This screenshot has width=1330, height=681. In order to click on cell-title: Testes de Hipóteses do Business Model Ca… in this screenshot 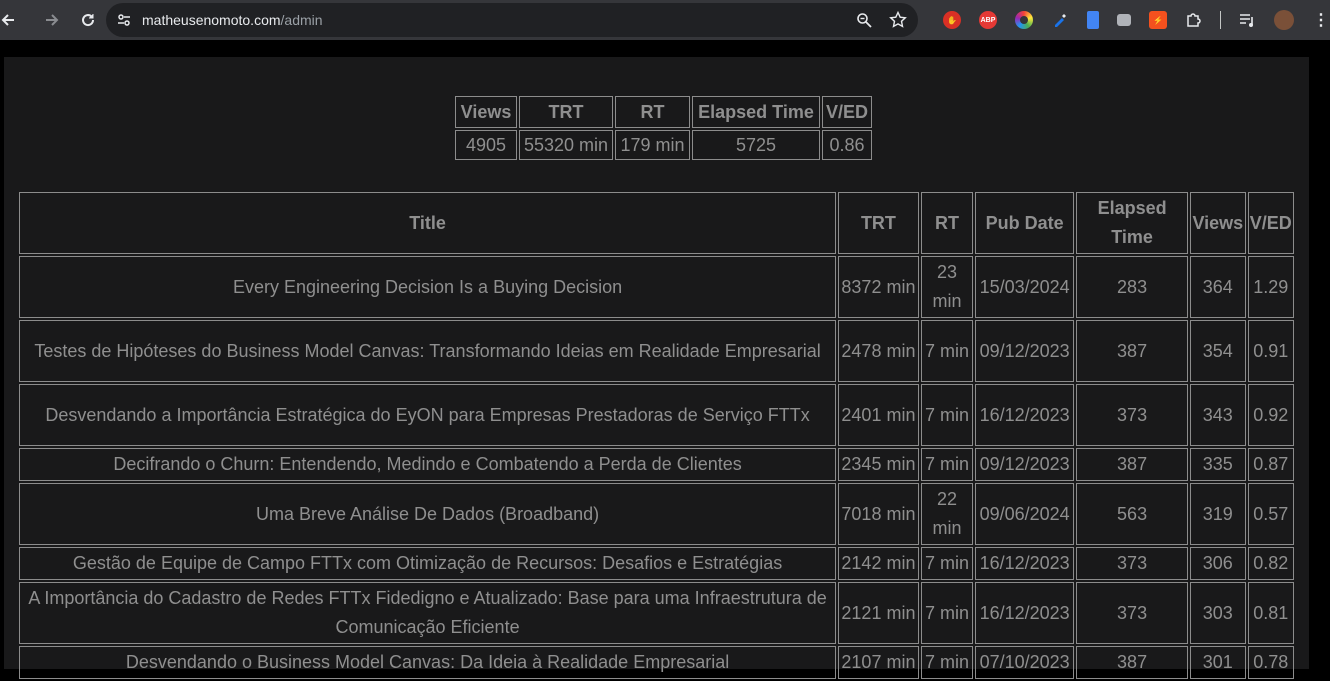, I will do `click(428, 351)`.